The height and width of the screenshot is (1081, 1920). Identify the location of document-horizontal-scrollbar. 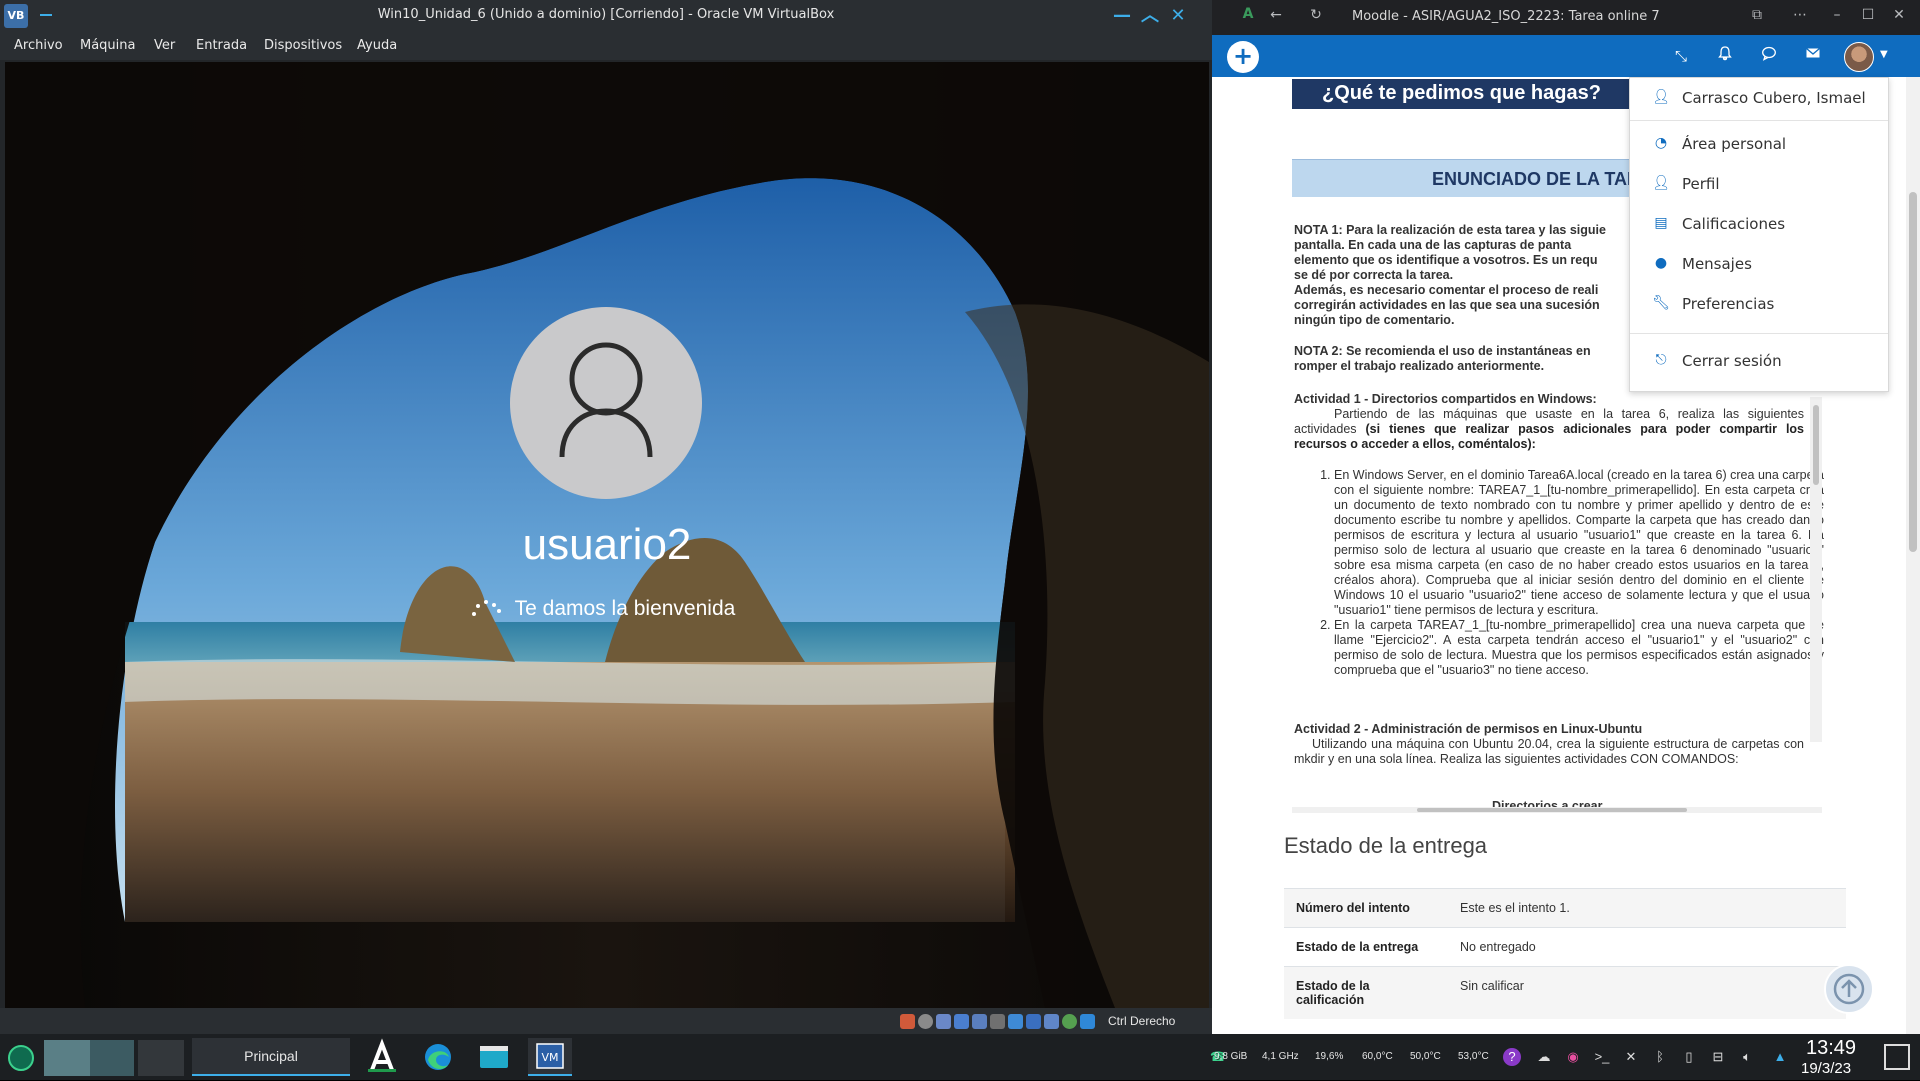
(1557, 810).